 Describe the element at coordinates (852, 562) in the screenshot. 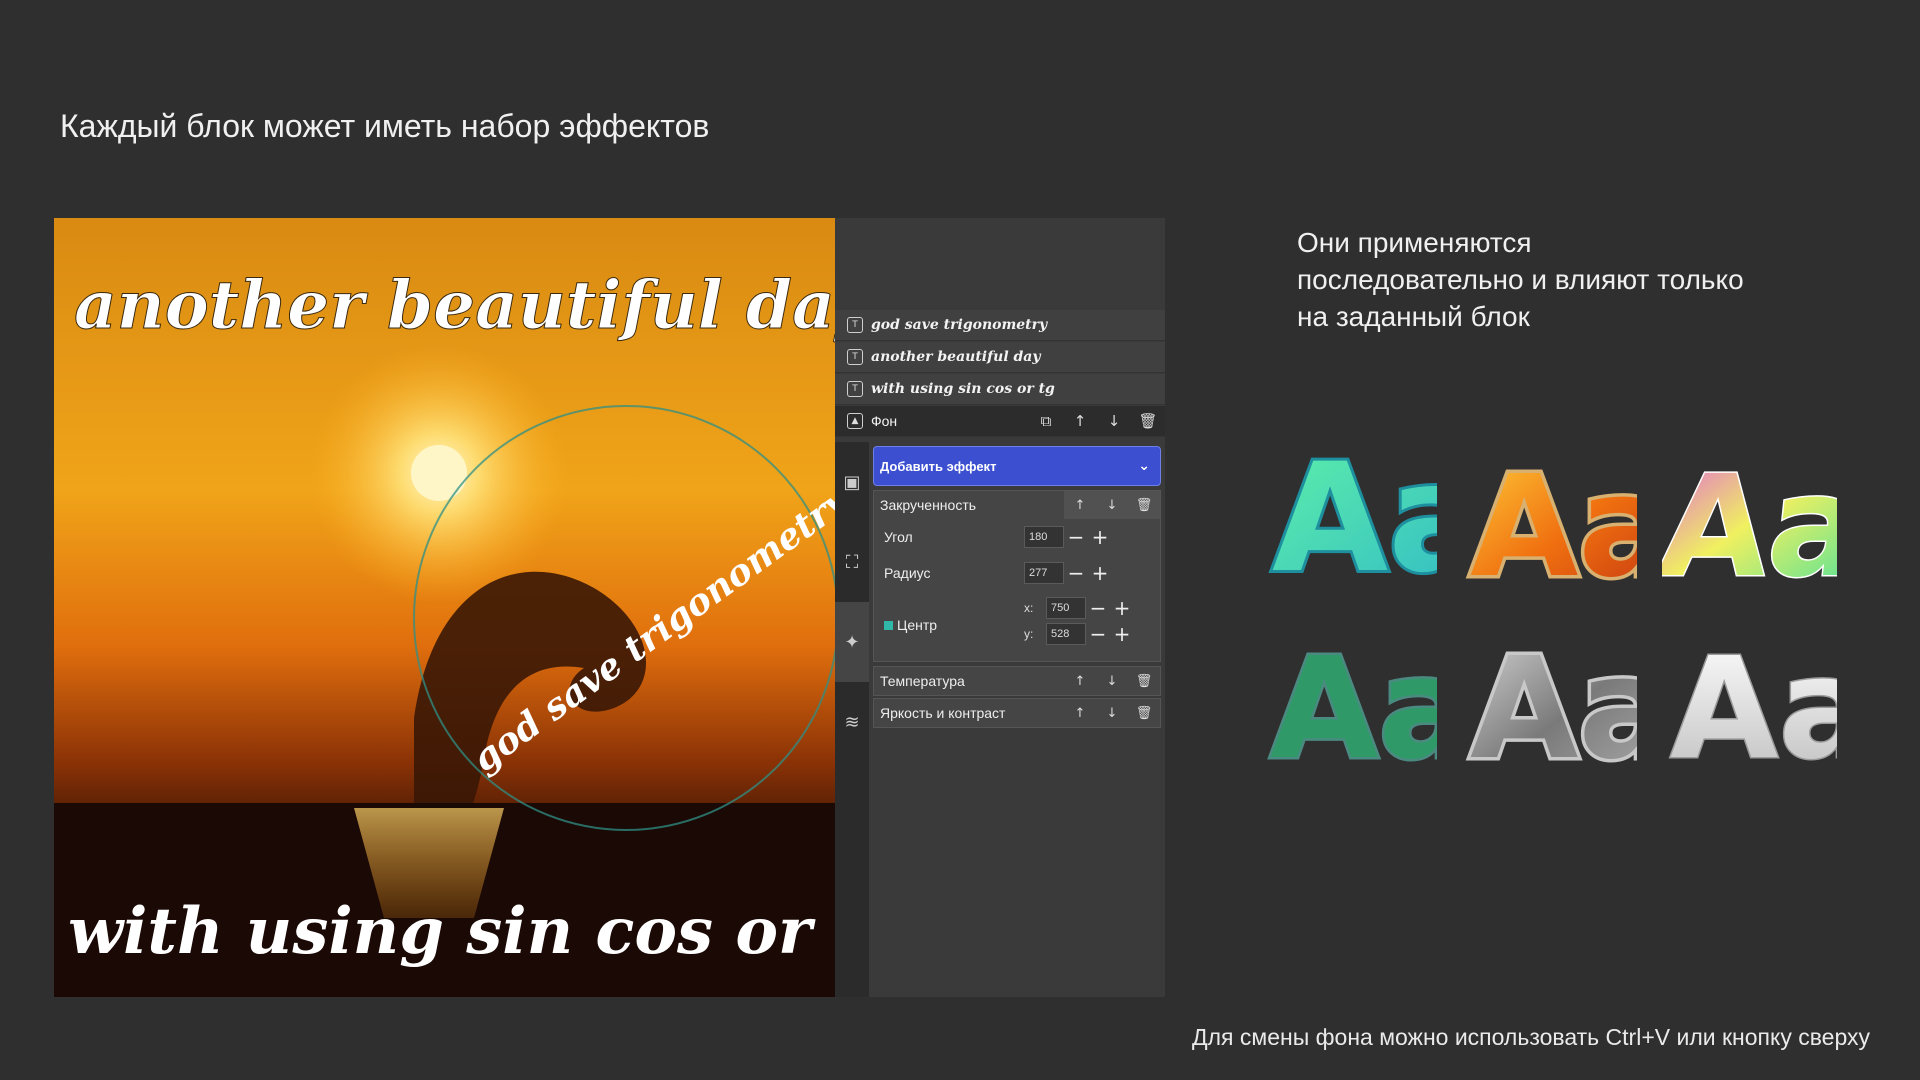

I see `fullscreen-icon: ⛶` at that location.